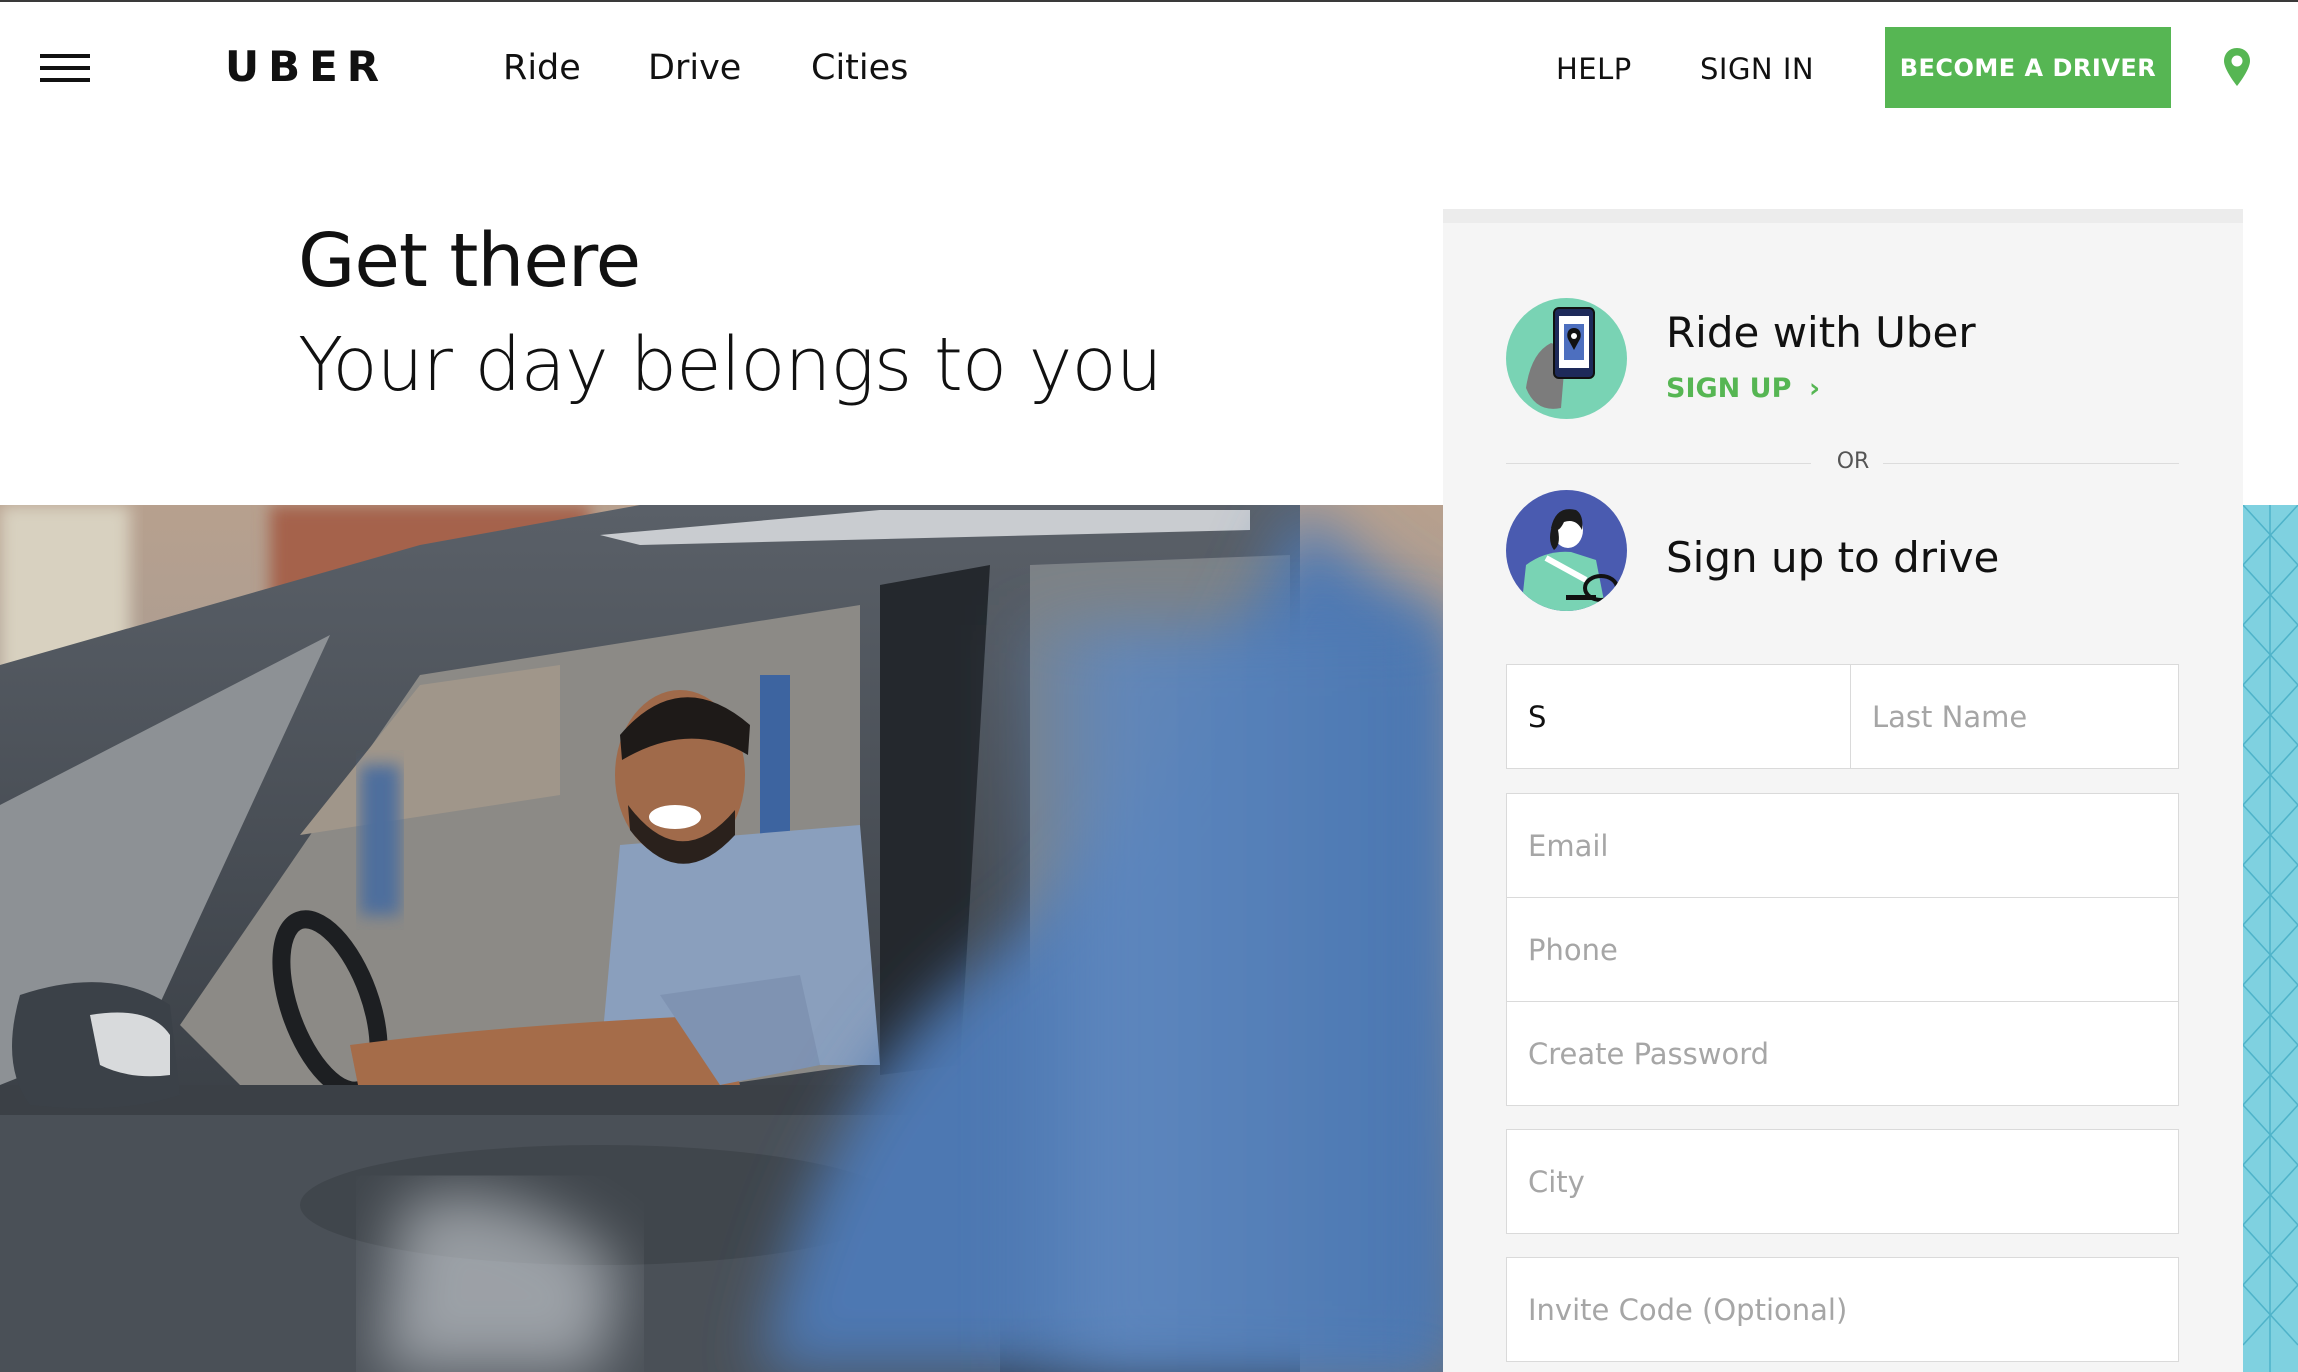 Image resolution: width=2298 pixels, height=1372 pixels. Describe the element at coordinates (1594, 69) in the screenshot. I see `help-link: HELP` at that location.